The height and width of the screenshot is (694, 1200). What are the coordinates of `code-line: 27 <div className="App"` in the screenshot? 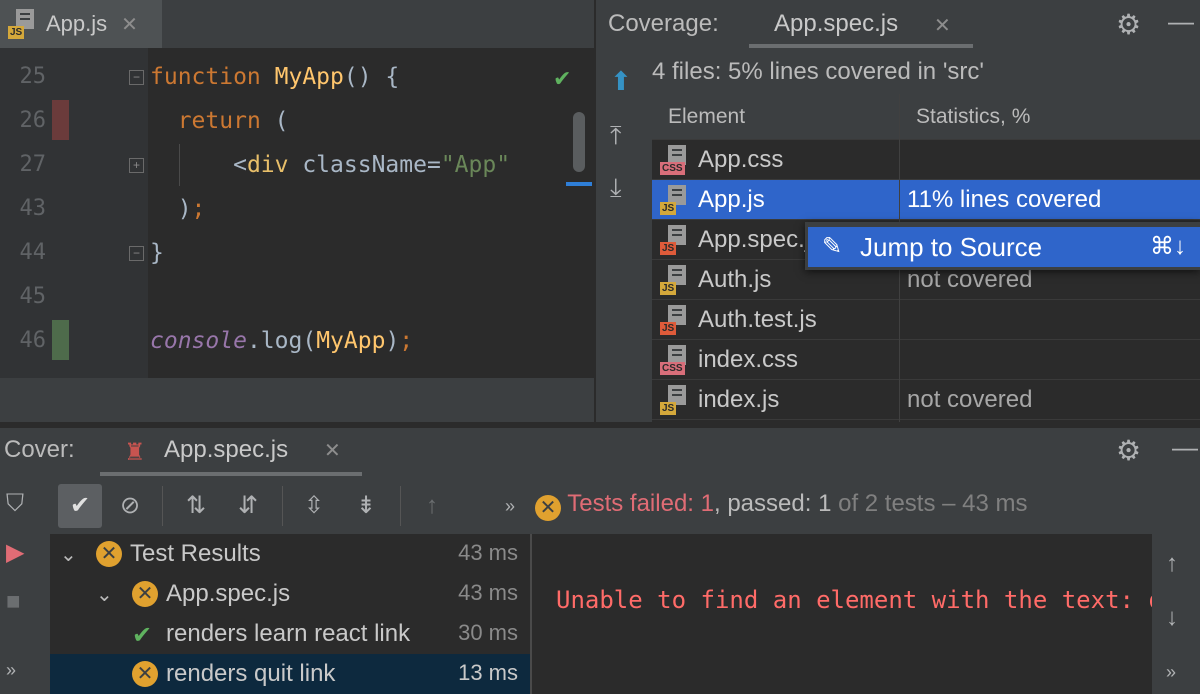 It's located at (297, 166).